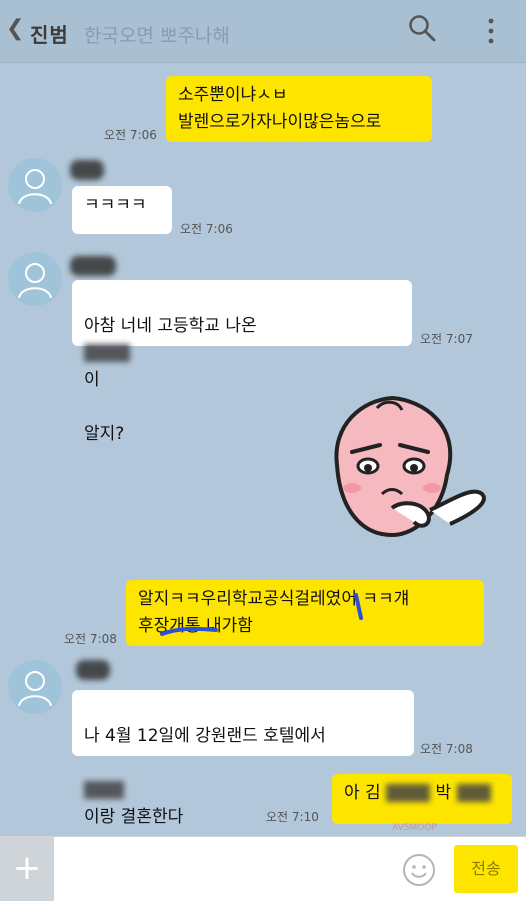 The width and height of the screenshot is (526, 901). Describe the element at coordinates (414, 828) in the screenshot. I see `watermark: AVSMOOP` at that location.